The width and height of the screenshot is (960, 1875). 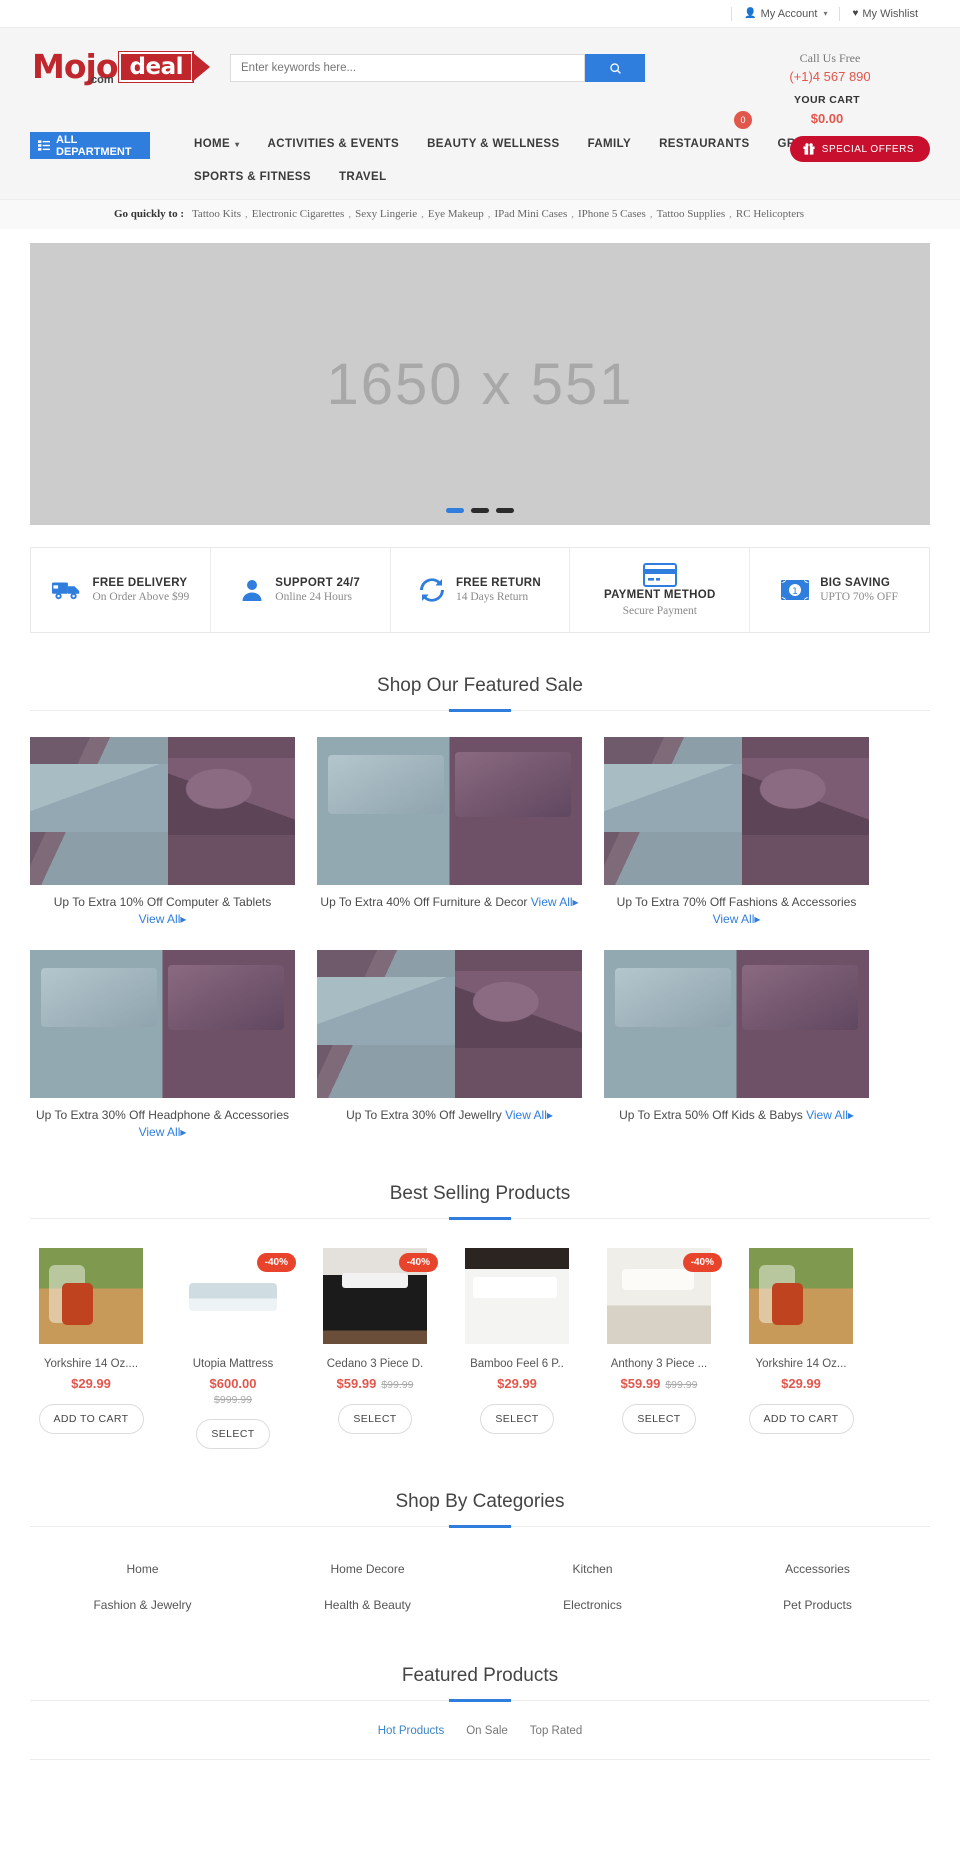 I want to click on nav-item-home: HOME ▾, so click(x=217, y=144).